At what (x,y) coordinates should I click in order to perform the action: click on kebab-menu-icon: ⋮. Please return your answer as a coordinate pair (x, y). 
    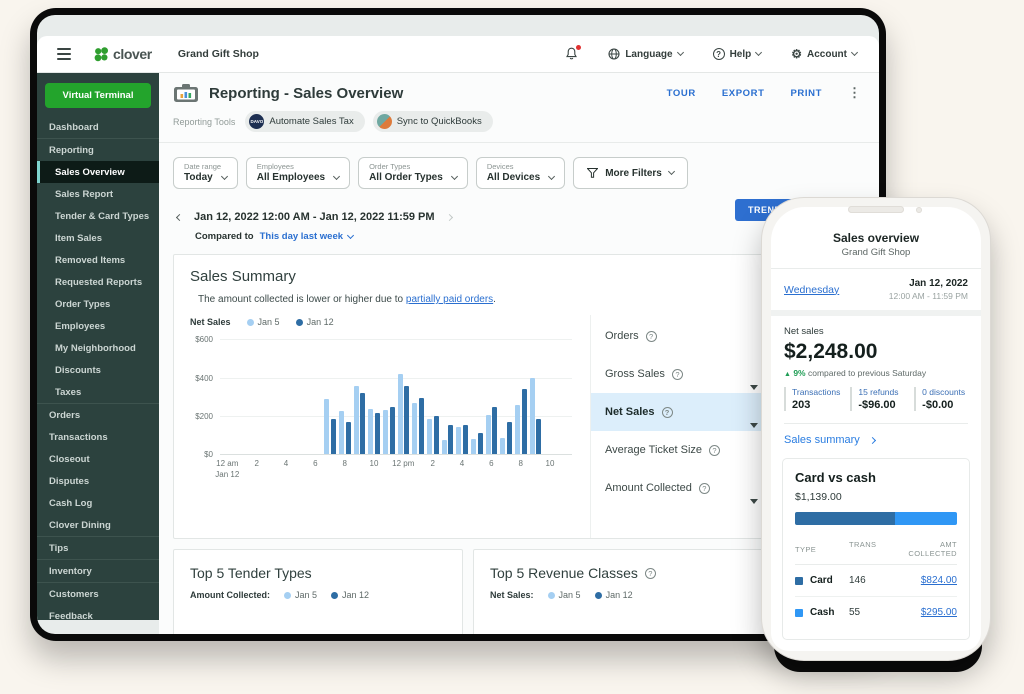
    Looking at the image, I should click on (854, 93).